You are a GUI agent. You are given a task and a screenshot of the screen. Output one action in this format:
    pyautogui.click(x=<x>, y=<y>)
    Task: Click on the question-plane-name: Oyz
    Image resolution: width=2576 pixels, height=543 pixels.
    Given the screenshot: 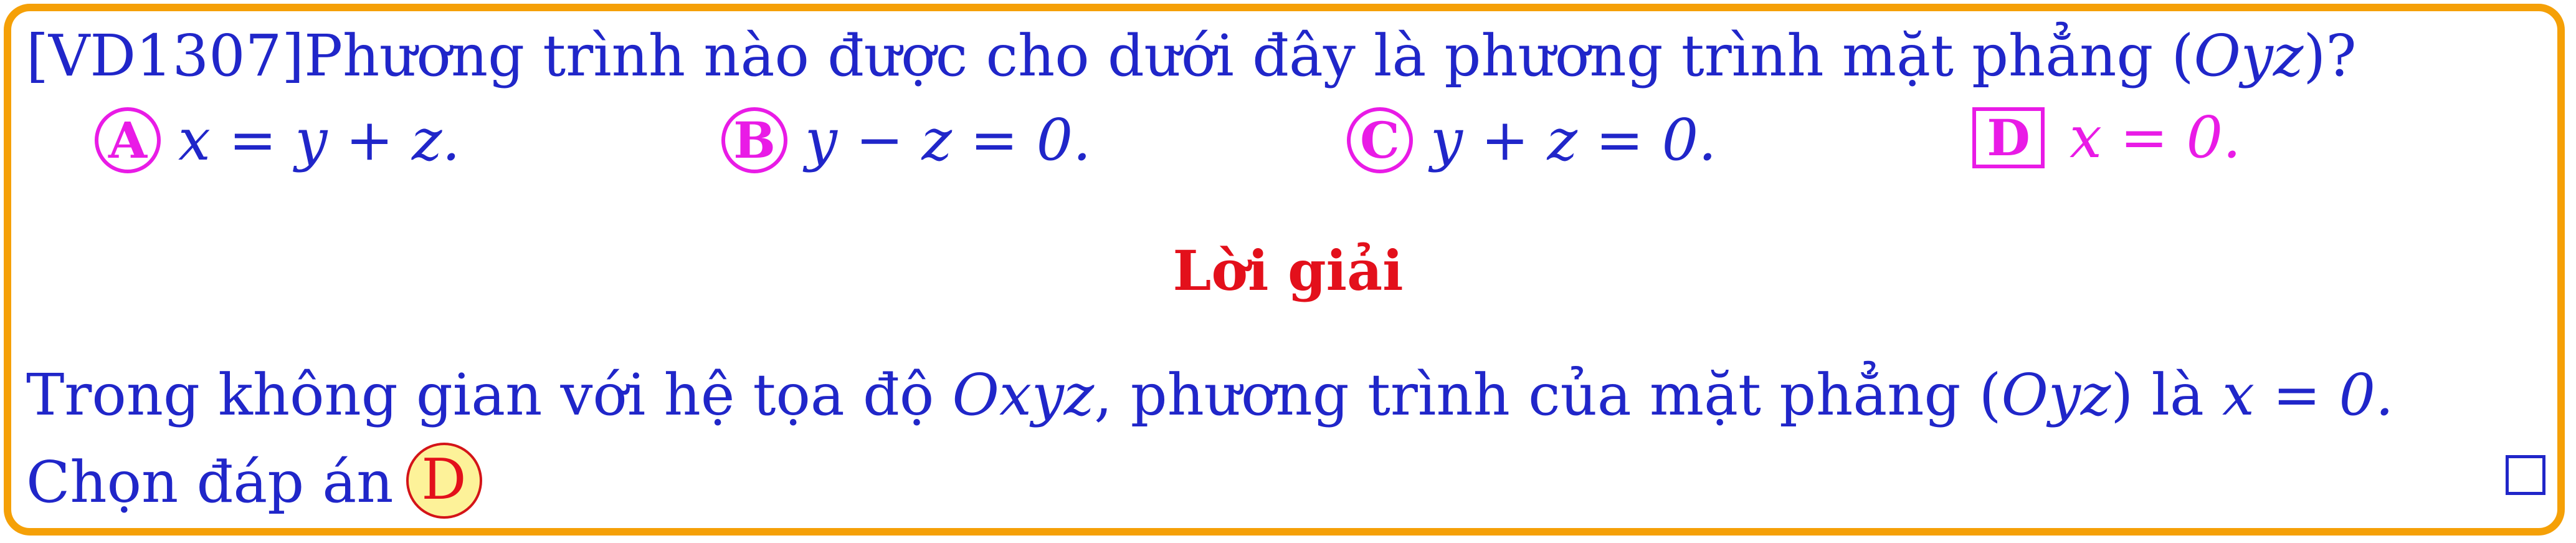 What is the action you would take?
    pyautogui.click(x=2248, y=55)
    